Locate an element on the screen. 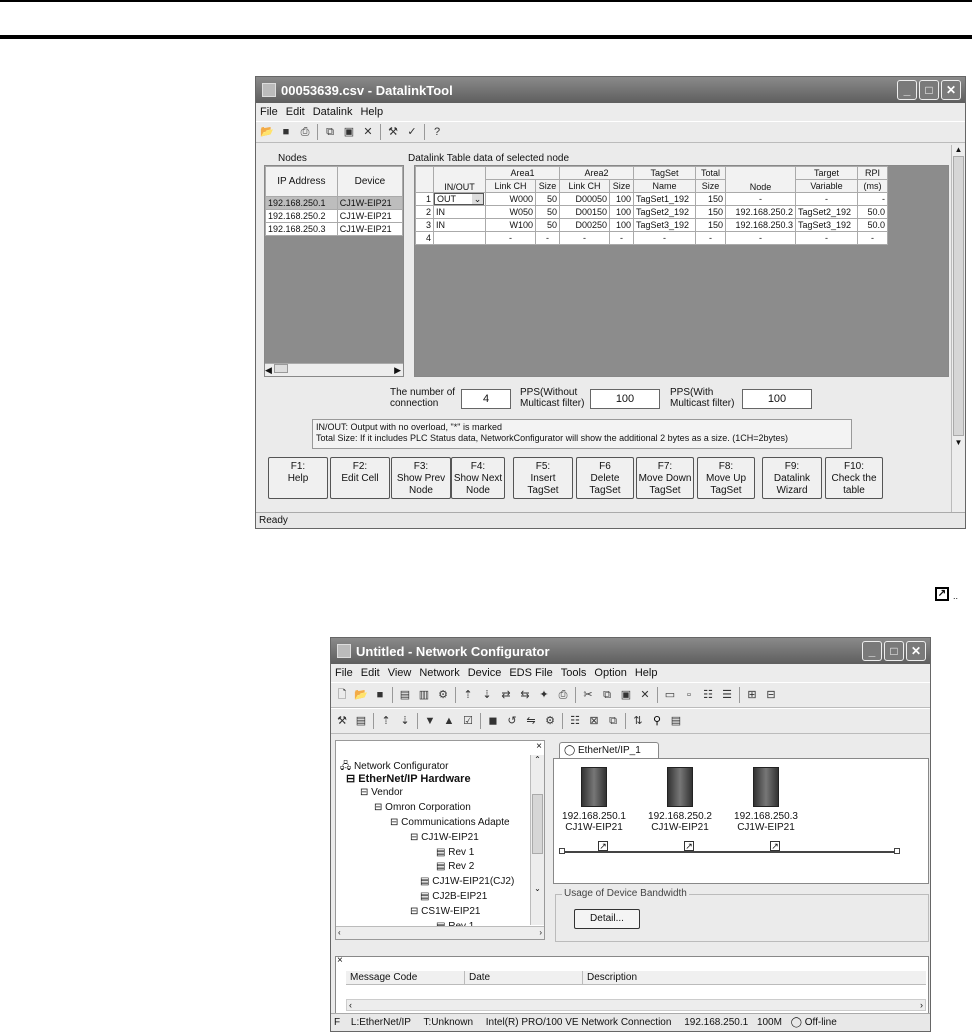  help-icon: ? is located at coordinates (437, 132).